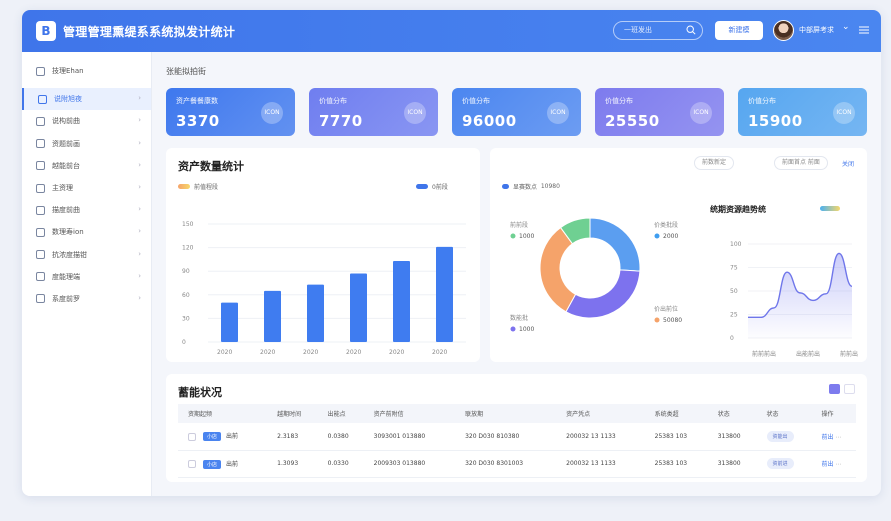 This screenshot has height=521, width=891. Describe the element at coordinates (86, 166) in the screenshot. I see `sidebar-item: 越能前台 ›` at that location.